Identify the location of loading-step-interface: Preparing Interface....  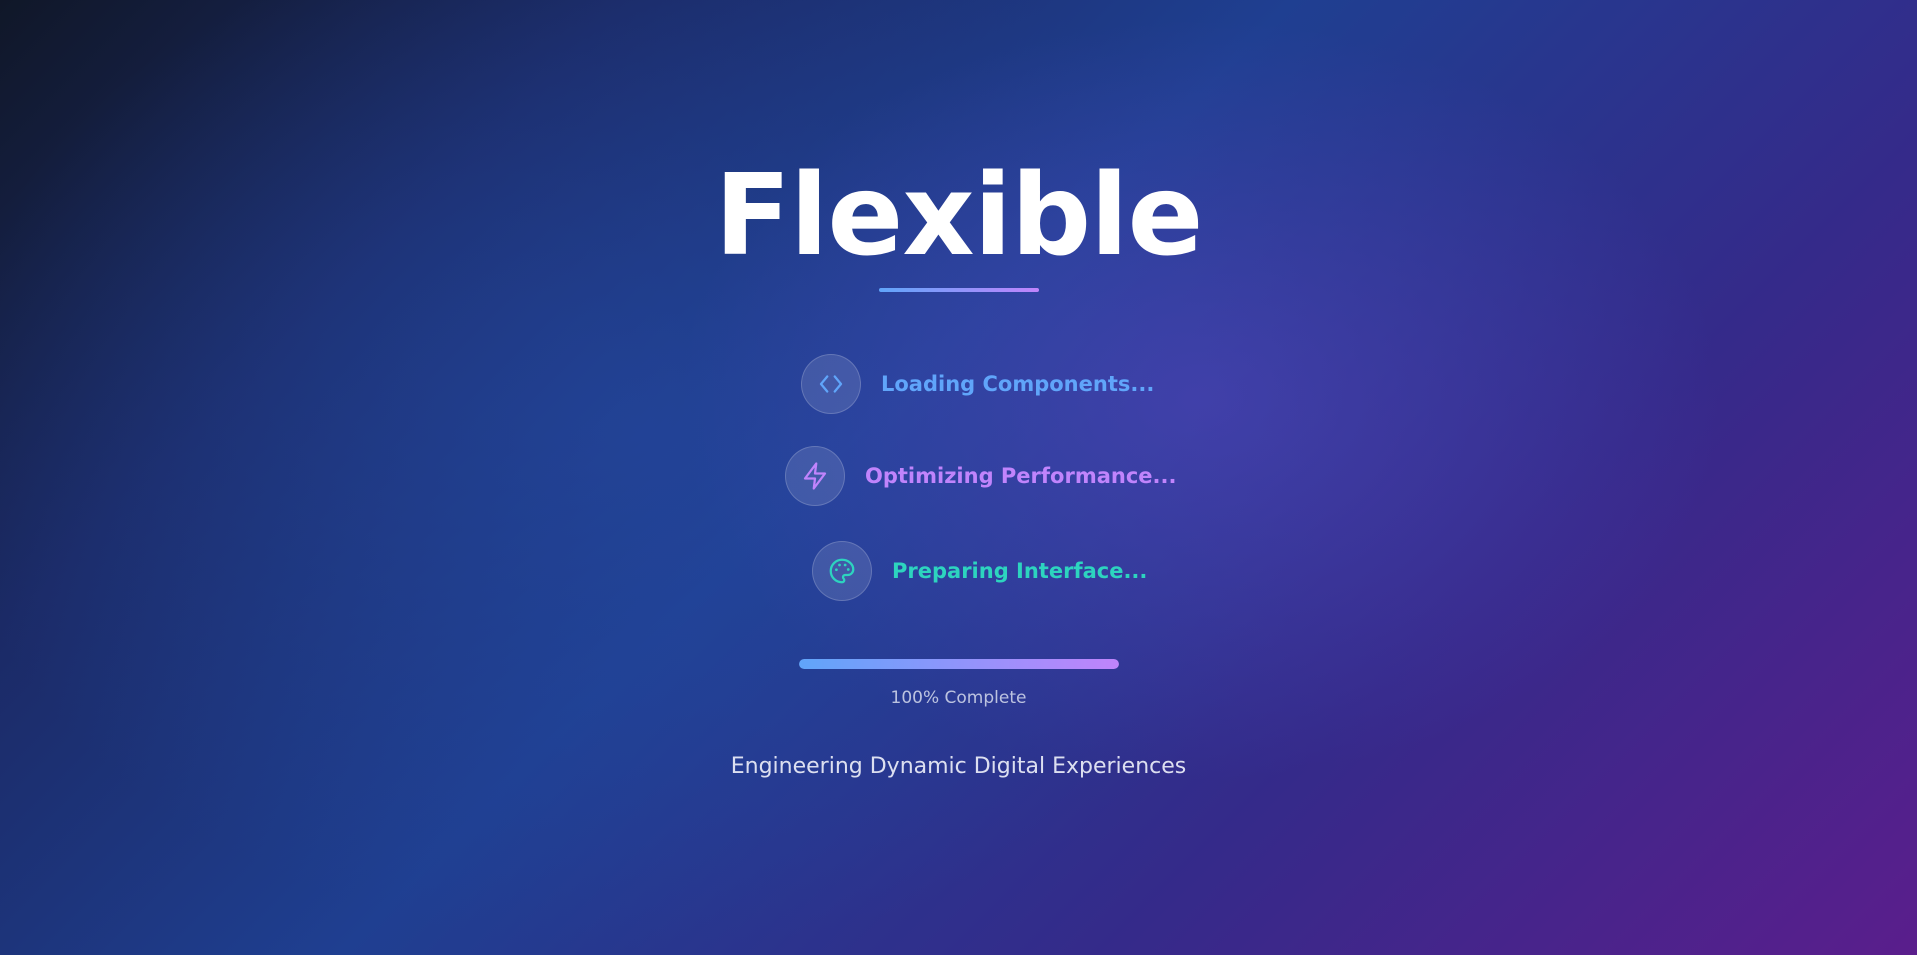
(979, 571).